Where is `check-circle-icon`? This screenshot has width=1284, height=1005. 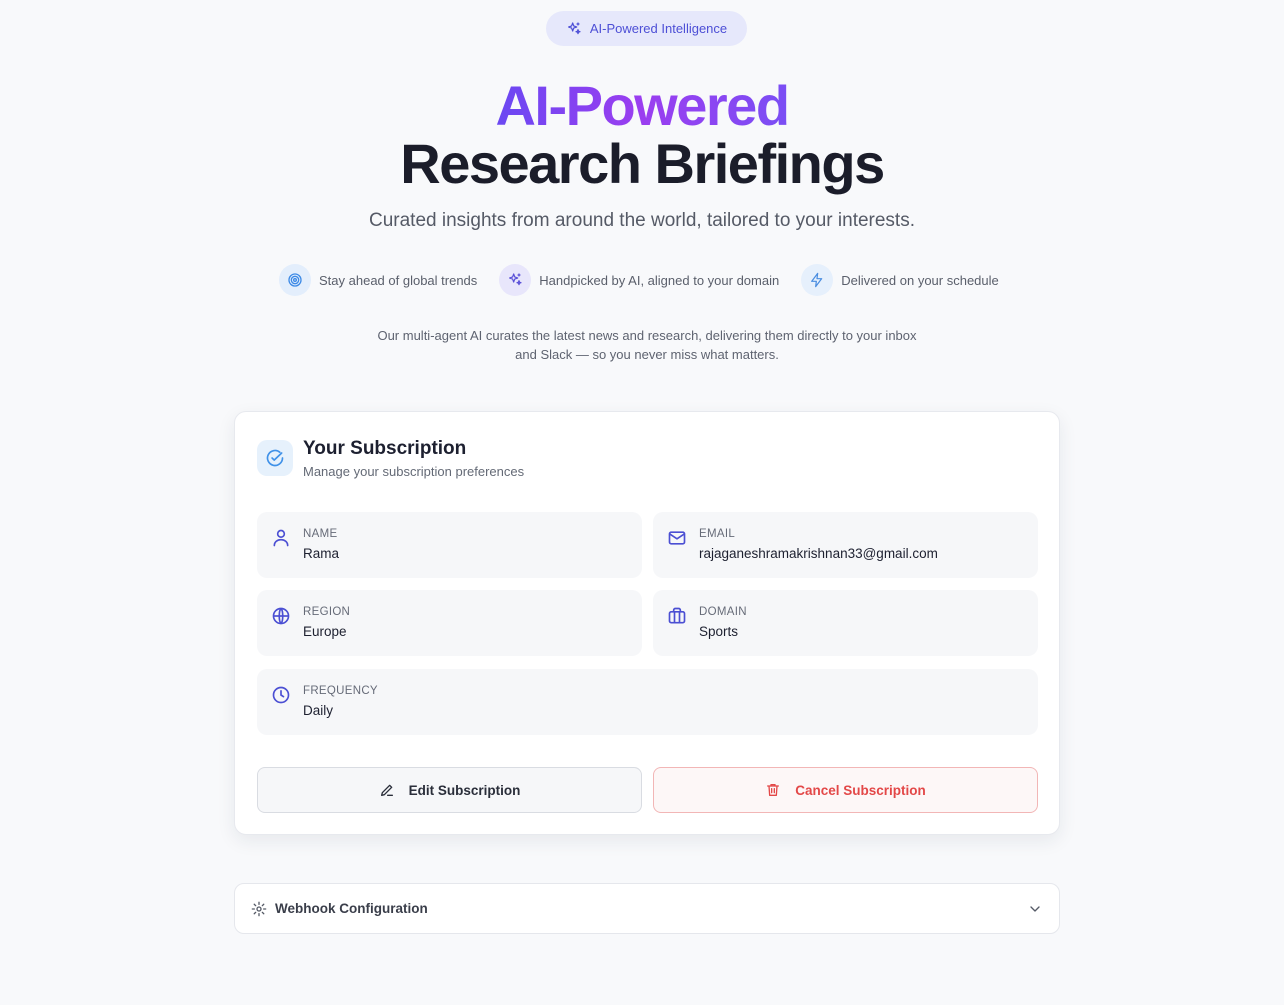 check-circle-icon is located at coordinates (275, 458).